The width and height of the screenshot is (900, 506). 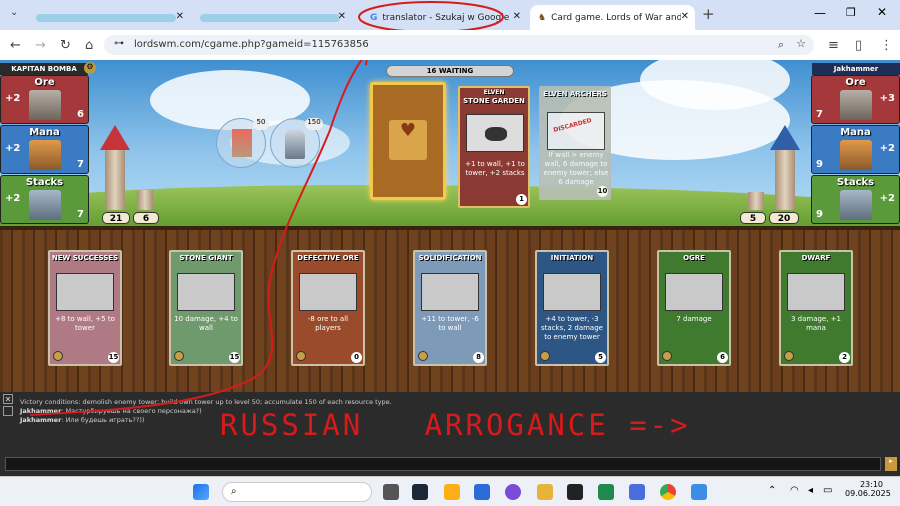 I want to click on photos-icon, so click(x=699, y=492).